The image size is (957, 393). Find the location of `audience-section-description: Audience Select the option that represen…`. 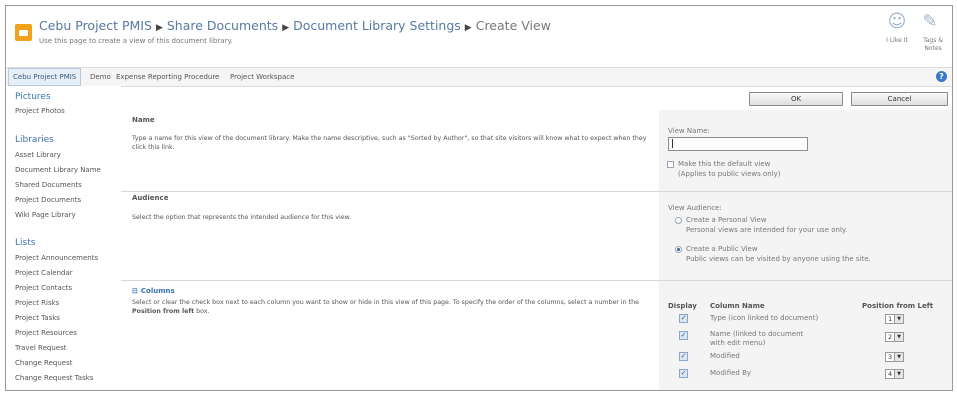

audience-section-description: Audience Select the option that represen… is located at coordinates (390, 236).